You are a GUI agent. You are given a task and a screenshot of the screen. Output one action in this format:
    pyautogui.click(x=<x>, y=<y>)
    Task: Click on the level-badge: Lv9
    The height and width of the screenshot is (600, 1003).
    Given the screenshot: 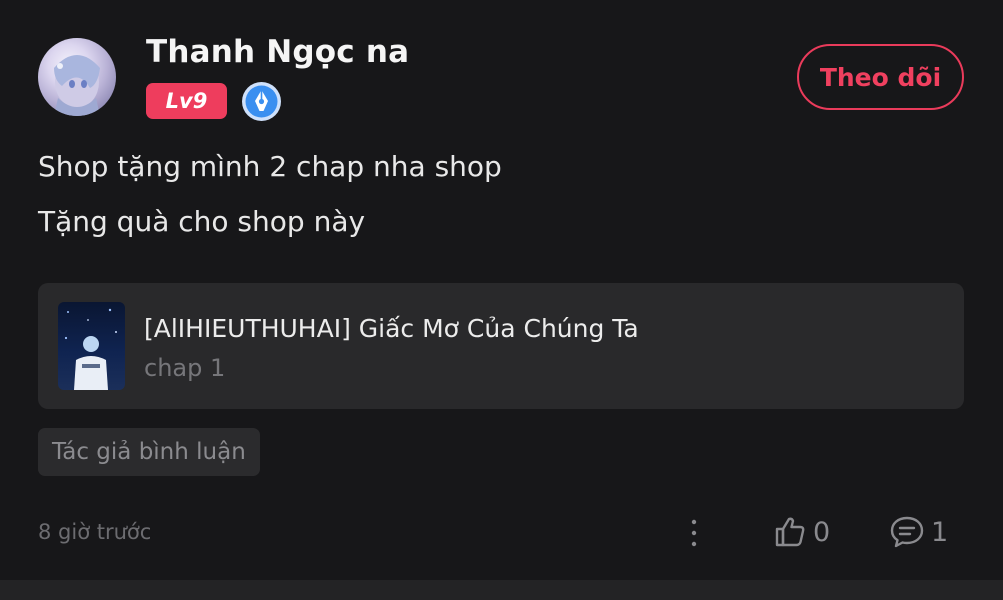 What is the action you would take?
    pyautogui.click(x=186, y=101)
    